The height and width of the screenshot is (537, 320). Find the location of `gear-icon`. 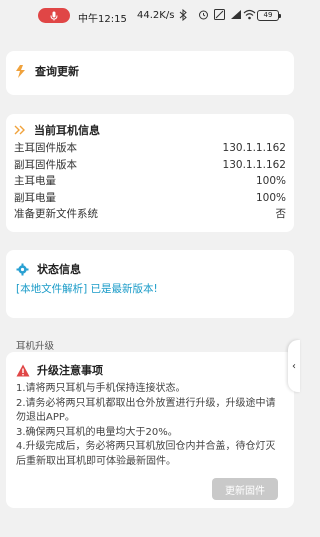

gear-icon is located at coordinates (22, 269).